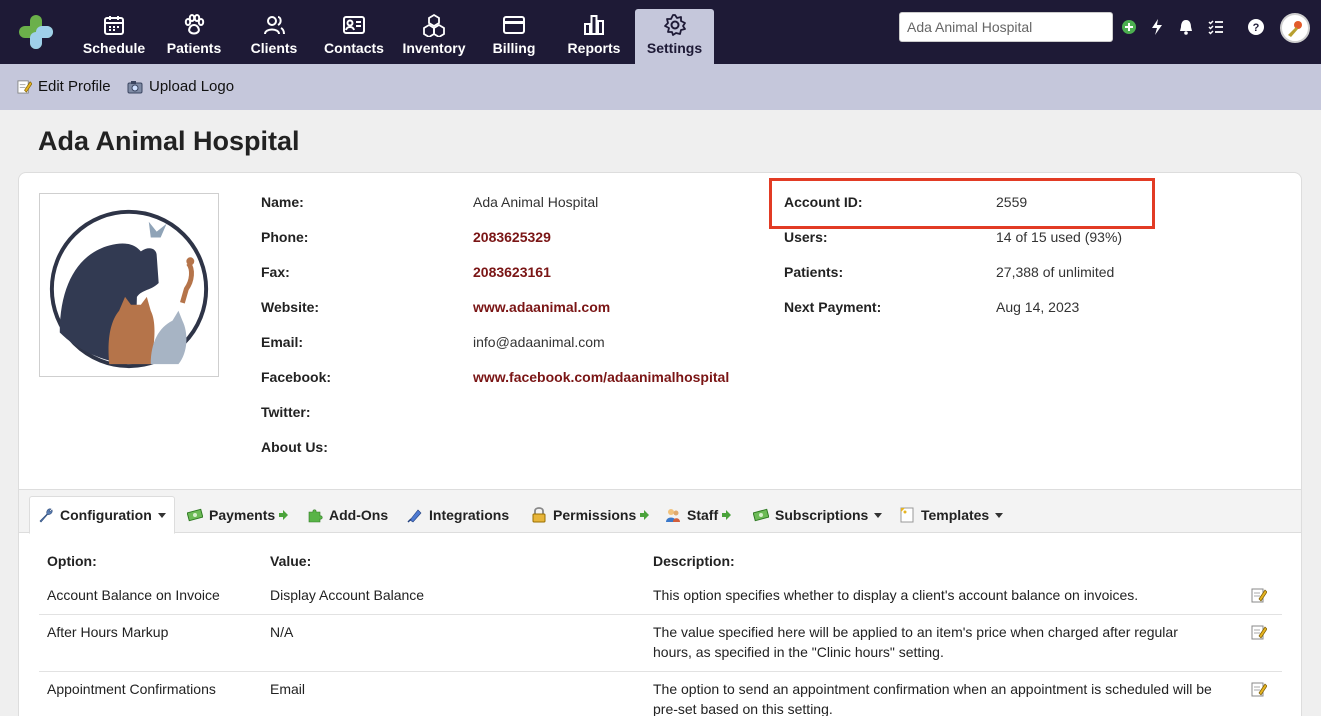  I want to click on app-logo-icon, so click(36, 32).